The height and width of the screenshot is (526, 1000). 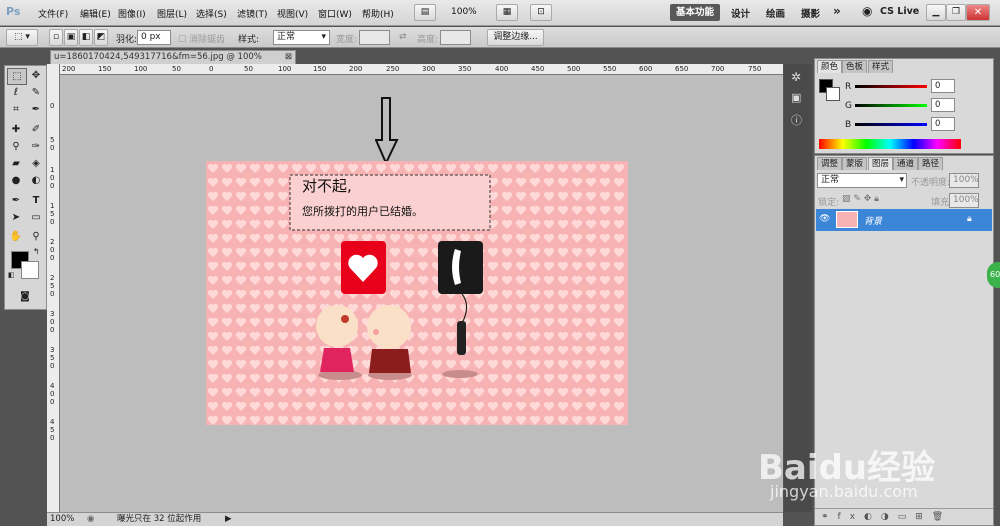 What do you see at coordinates (335, 13) in the screenshot?
I see `menu-window: 窗口(W)` at bounding box center [335, 13].